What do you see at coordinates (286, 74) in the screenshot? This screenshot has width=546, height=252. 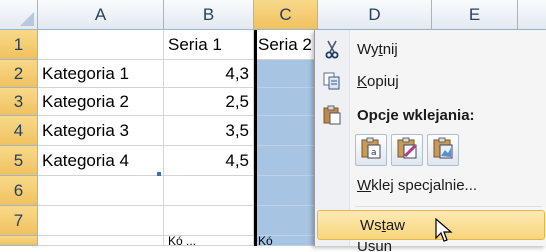 I see `cell-c2` at bounding box center [286, 74].